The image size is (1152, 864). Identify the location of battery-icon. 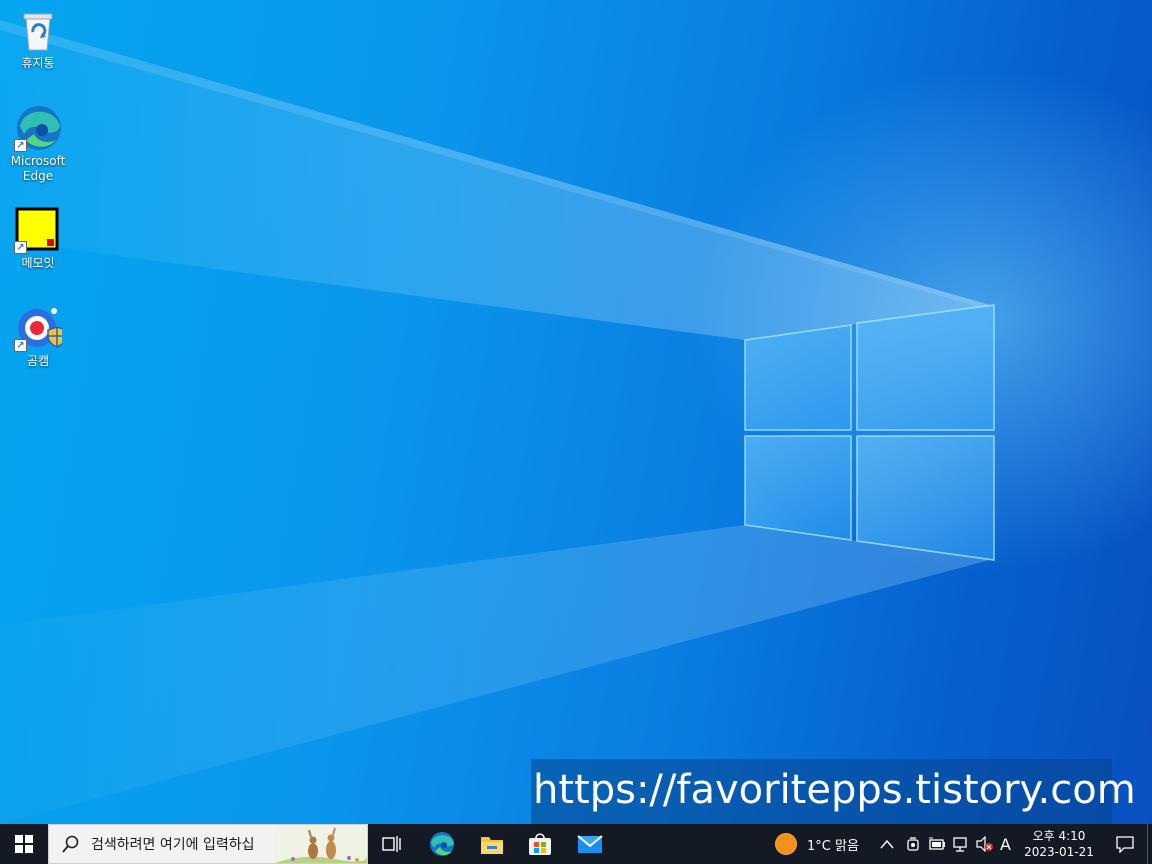
(937, 843).